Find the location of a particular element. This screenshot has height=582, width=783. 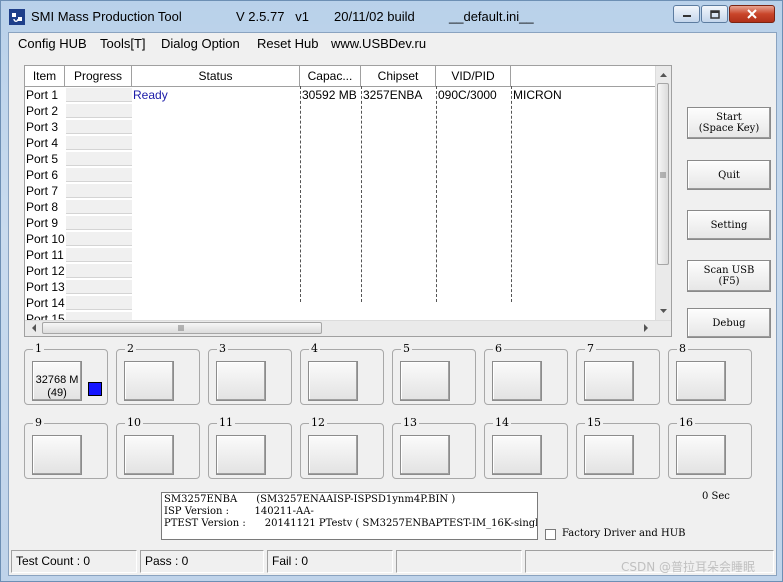

table-row: Port 4 is located at coordinates (341, 143).